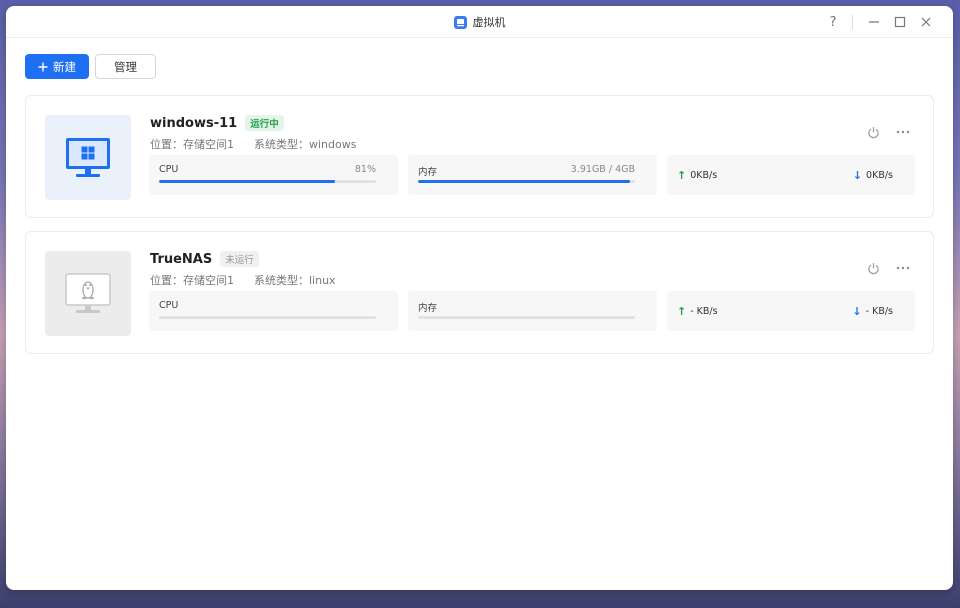 The width and height of the screenshot is (960, 608). What do you see at coordinates (64, 67) in the screenshot?
I see `new-vm-label: 新建` at bounding box center [64, 67].